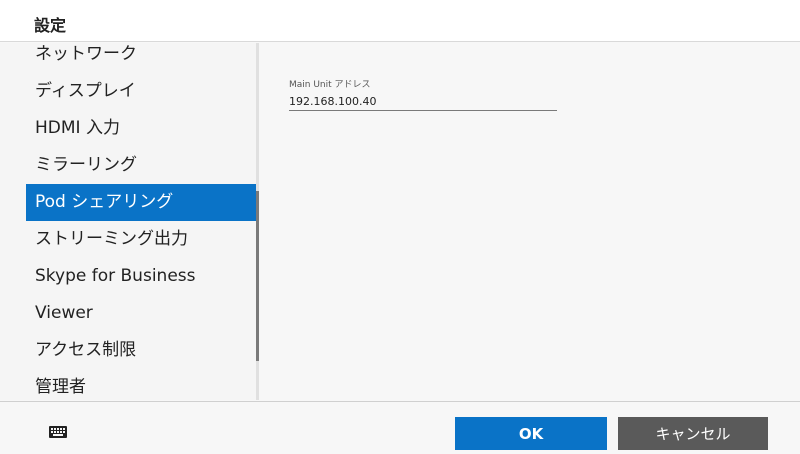  I want to click on sidebar-item-administrator: 管理者, so click(141, 384).